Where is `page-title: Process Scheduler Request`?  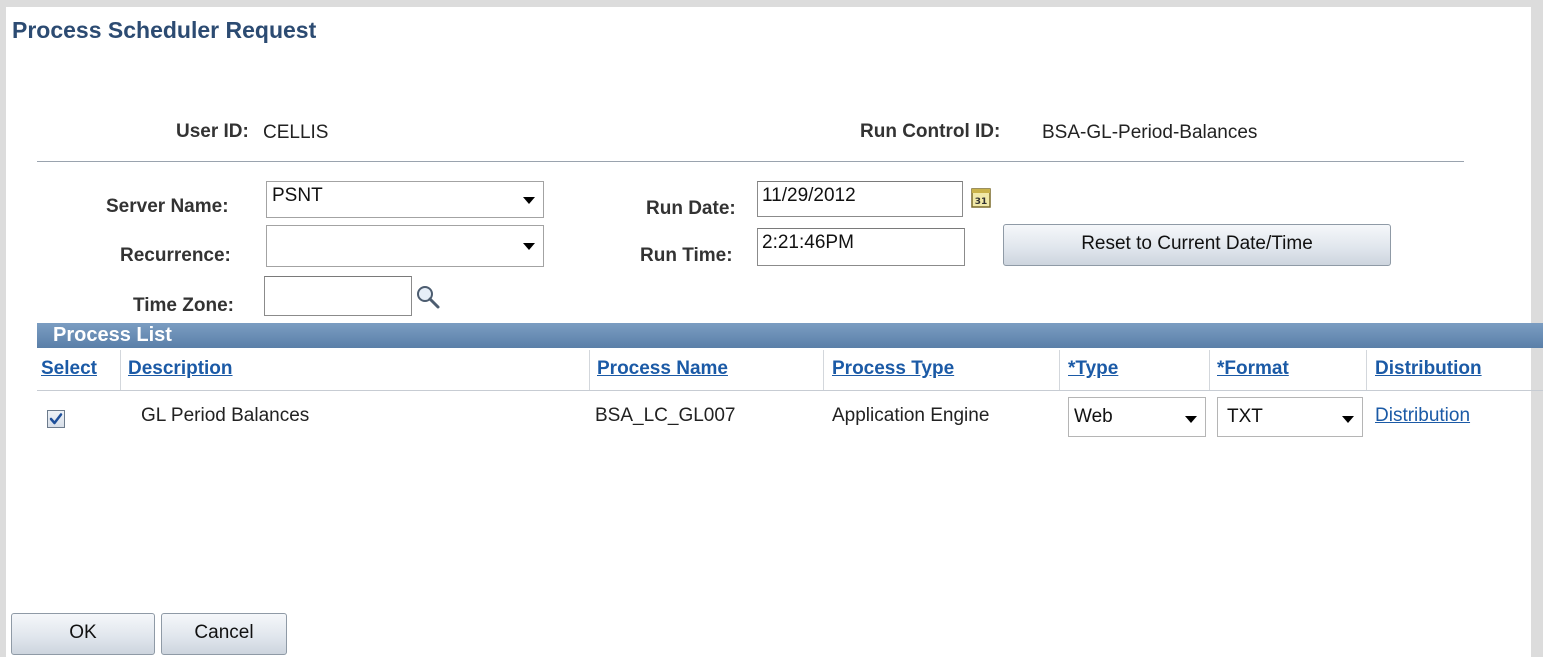 page-title: Process Scheduler Request is located at coordinates (164, 30).